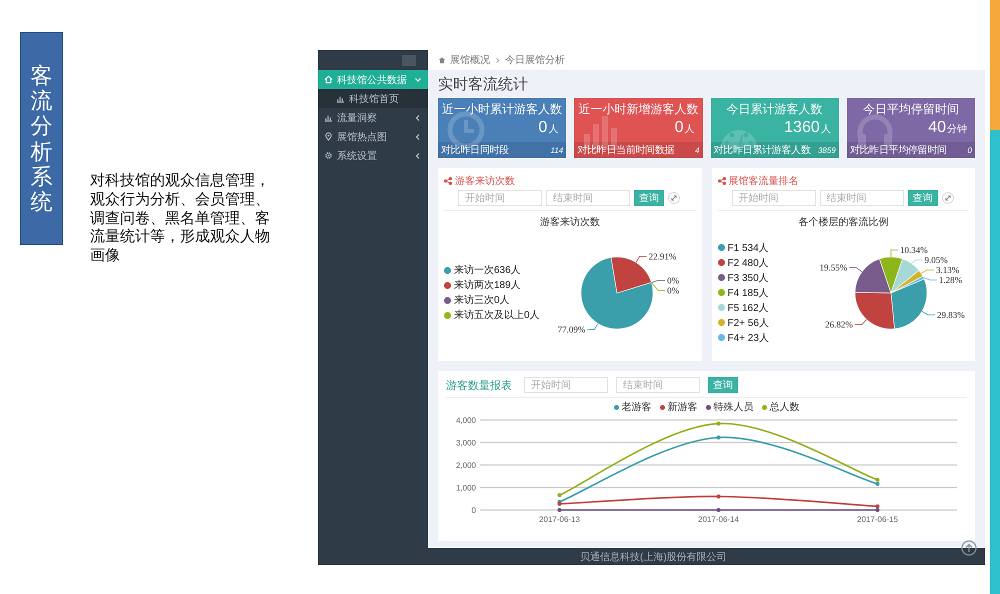 The height and width of the screenshot is (594, 1000). Describe the element at coordinates (637, 407) in the screenshot. I see `legend-label: 老游客` at that location.